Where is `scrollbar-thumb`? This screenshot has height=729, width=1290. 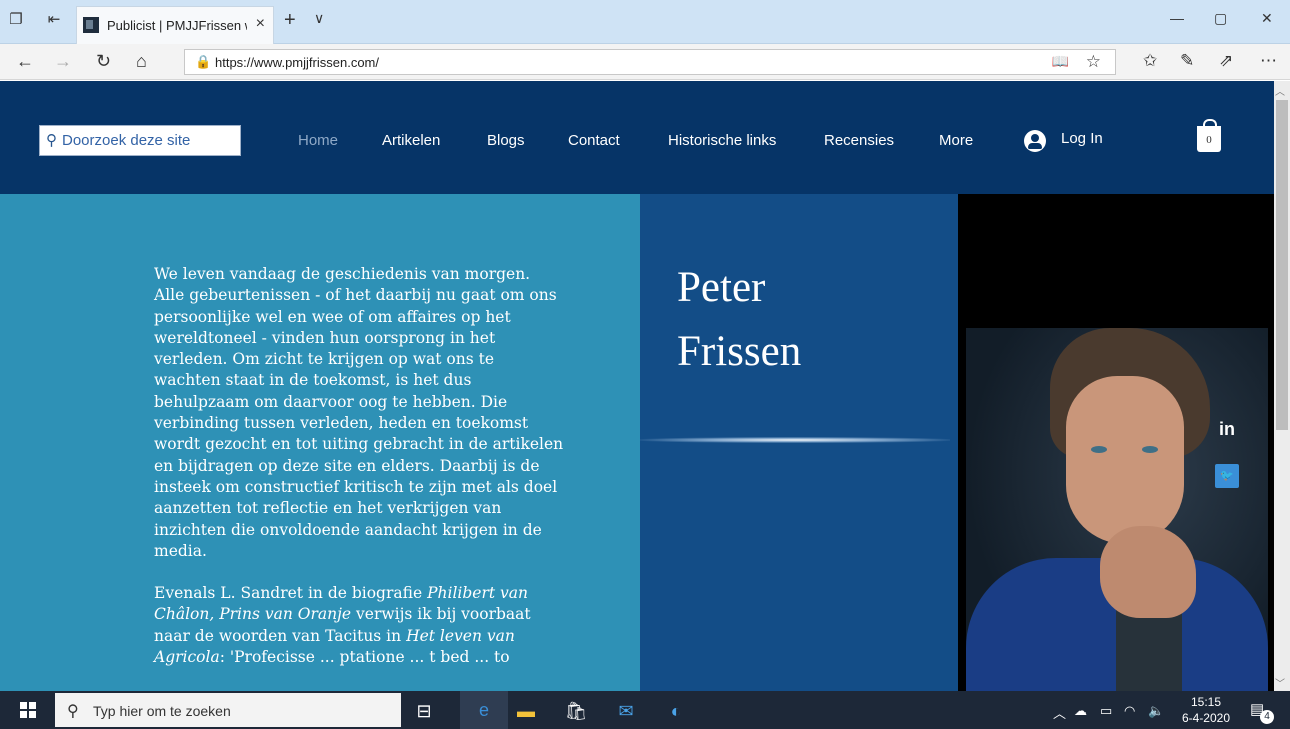
scrollbar-thumb is located at coordinates (1282, 265).